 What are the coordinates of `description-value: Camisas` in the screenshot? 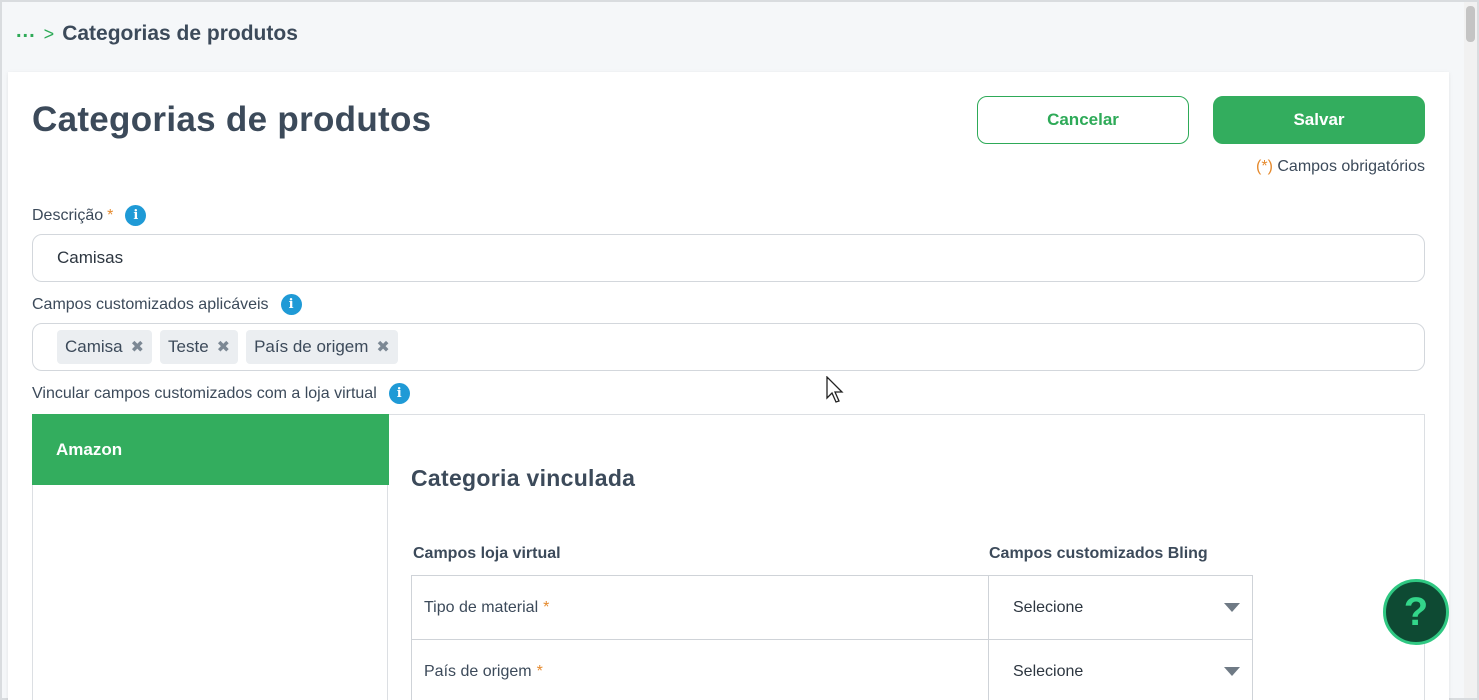 It's located at (90, 257).